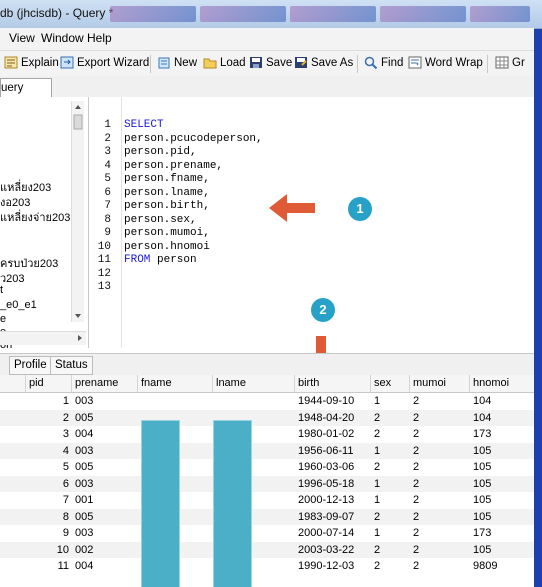  Describe the element at coordinates (267, 517) in the screenshot. I see `table-row: 8 005 1983-09-07 2 2 105` at that location.